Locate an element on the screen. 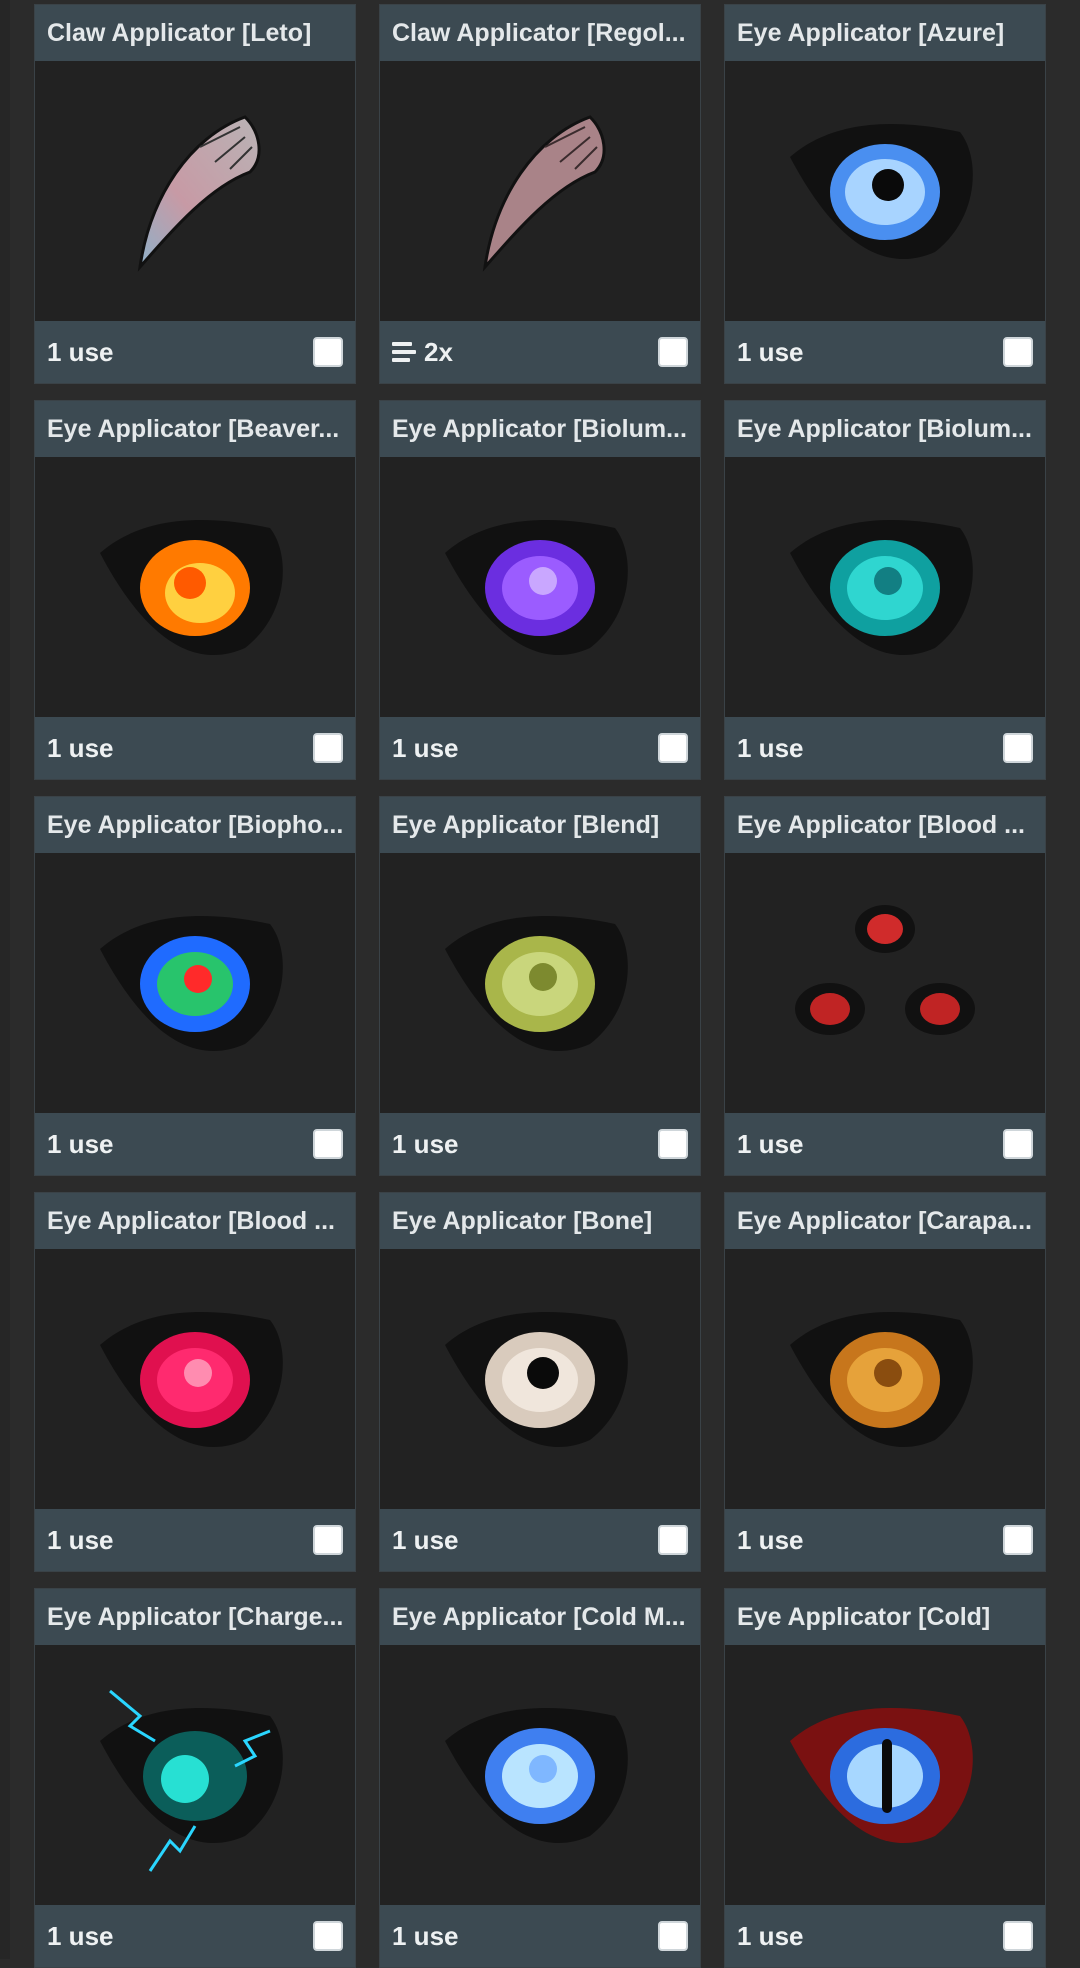 The height and width of the screenshot is (1968, 1080). eye-blood-pink-image is located at coordinates (195, 1380).